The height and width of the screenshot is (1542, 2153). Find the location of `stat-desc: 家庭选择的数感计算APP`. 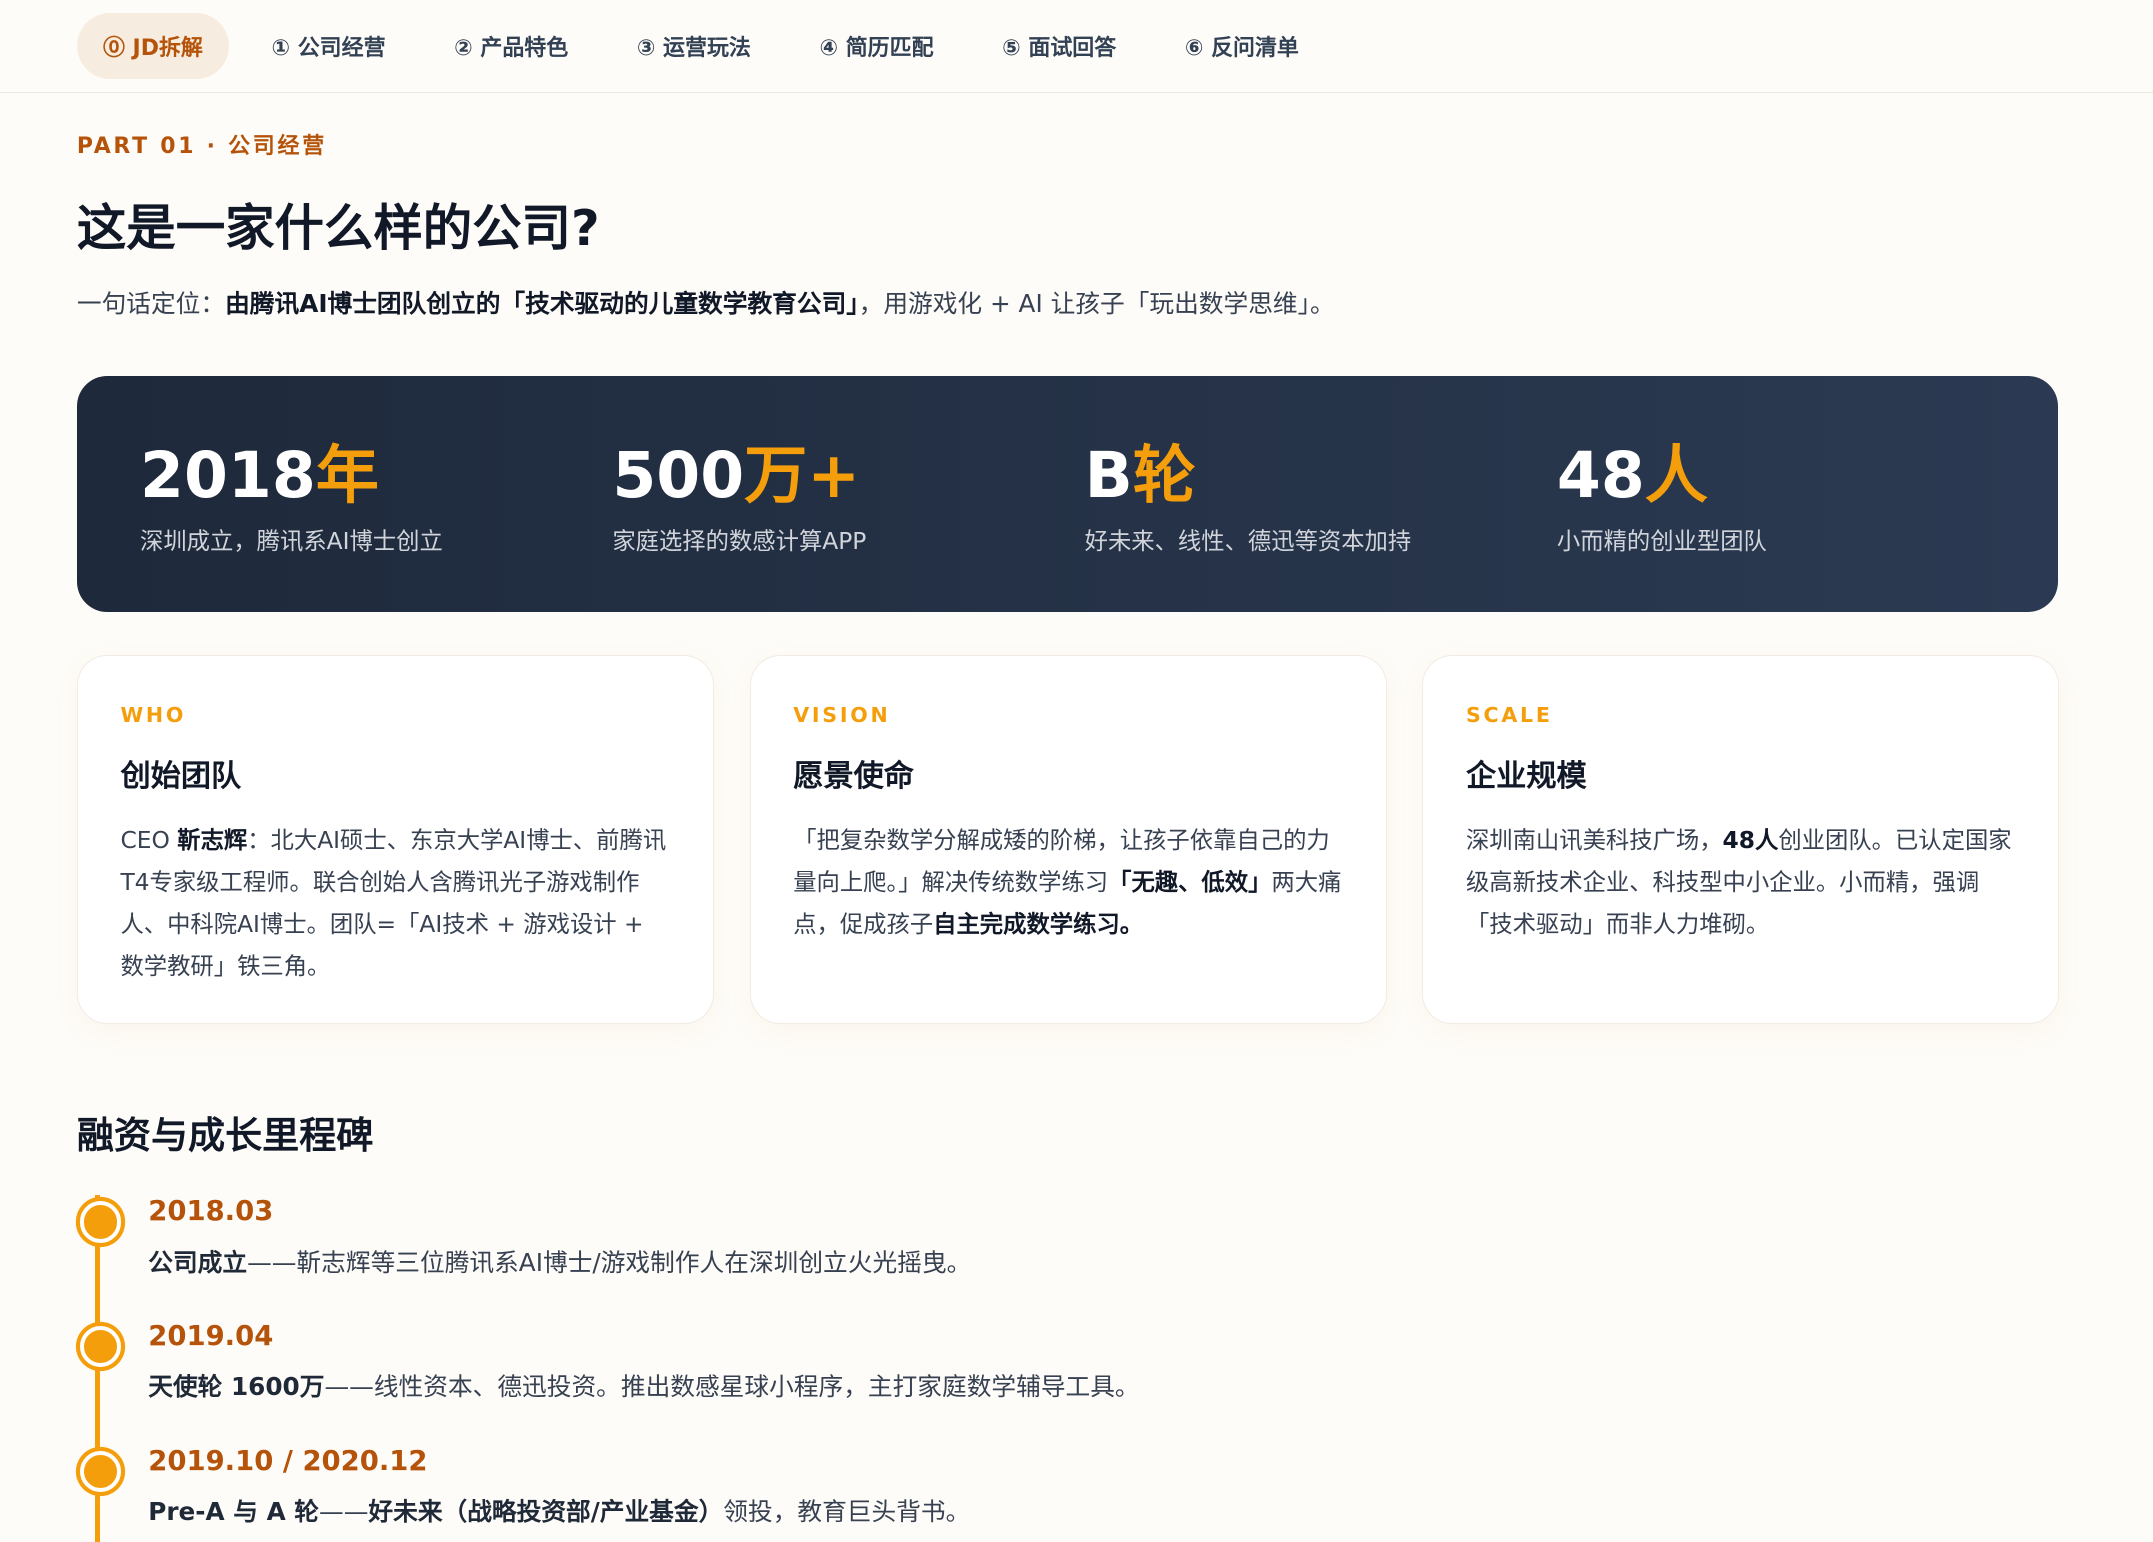

stat-desc: 家庭选择的数感计算APP is located at coordinates (739, 540).